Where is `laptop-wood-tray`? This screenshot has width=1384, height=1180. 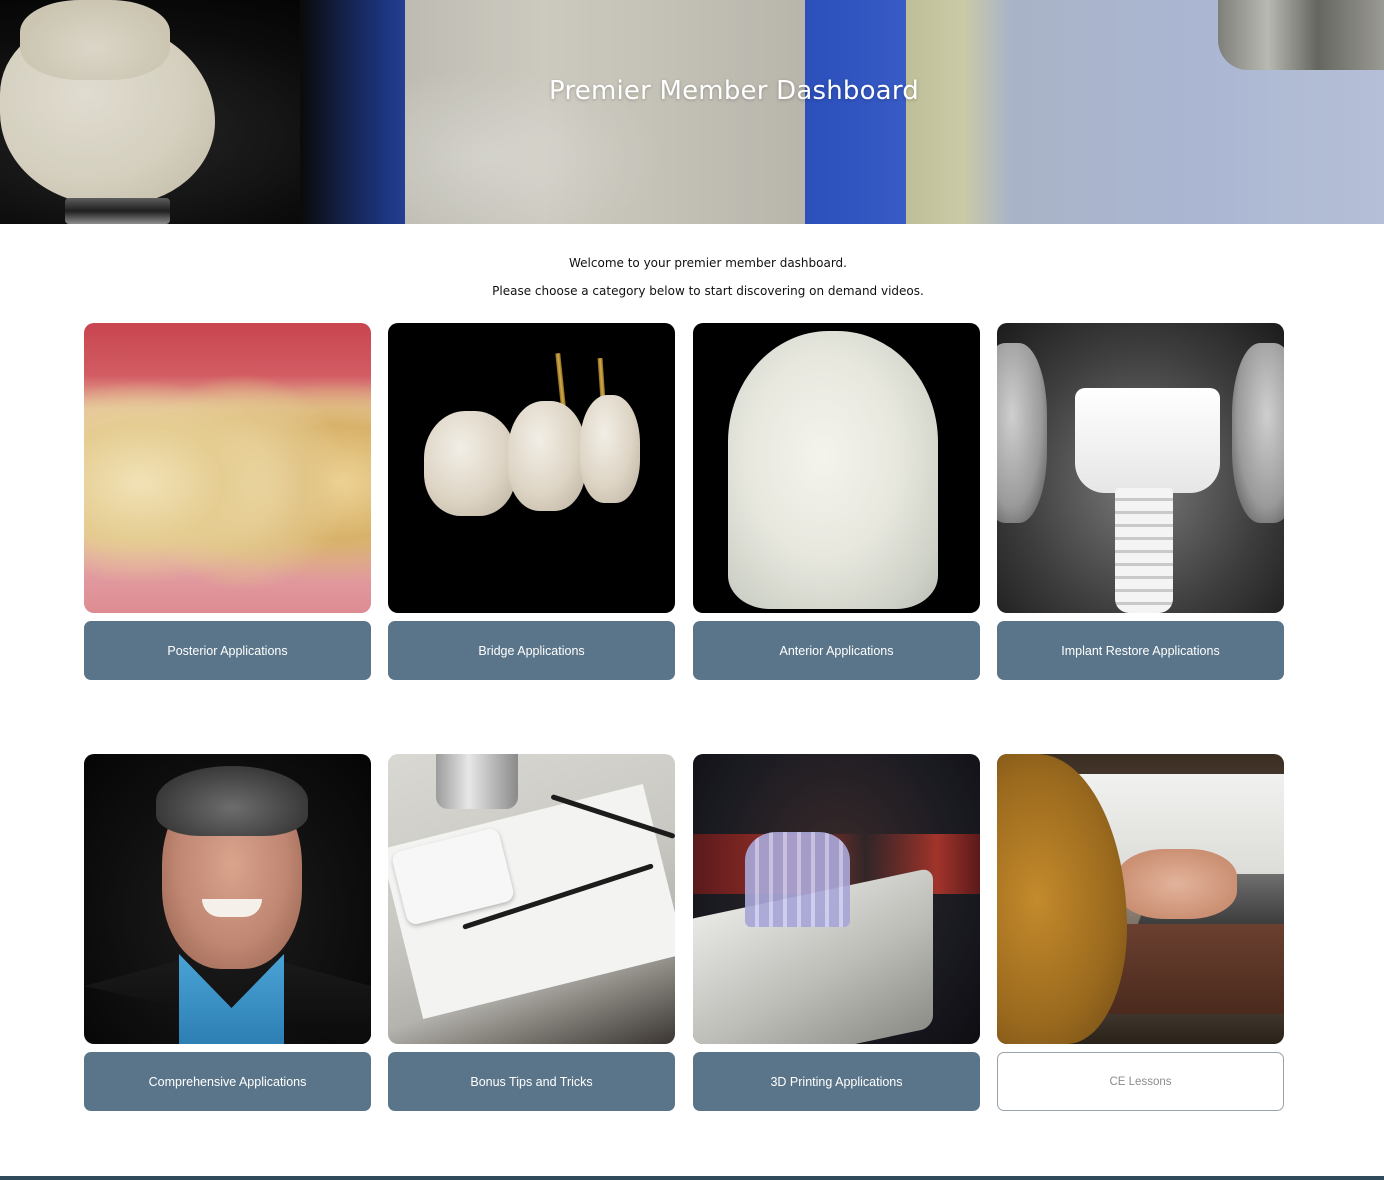 laptop-wood-tray is located at coordinates (1195, 969).